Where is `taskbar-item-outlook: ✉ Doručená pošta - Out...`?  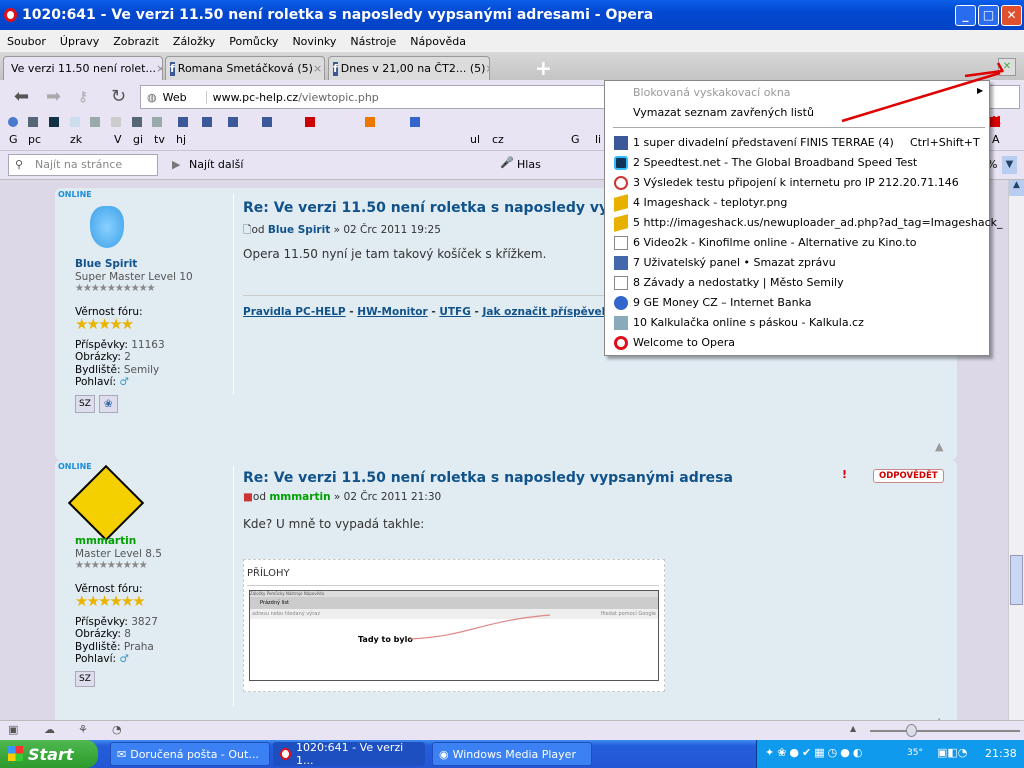
taskbar-item-outlook: ✉ Doručená pošta - Out... is located at coordinates (190, 754).